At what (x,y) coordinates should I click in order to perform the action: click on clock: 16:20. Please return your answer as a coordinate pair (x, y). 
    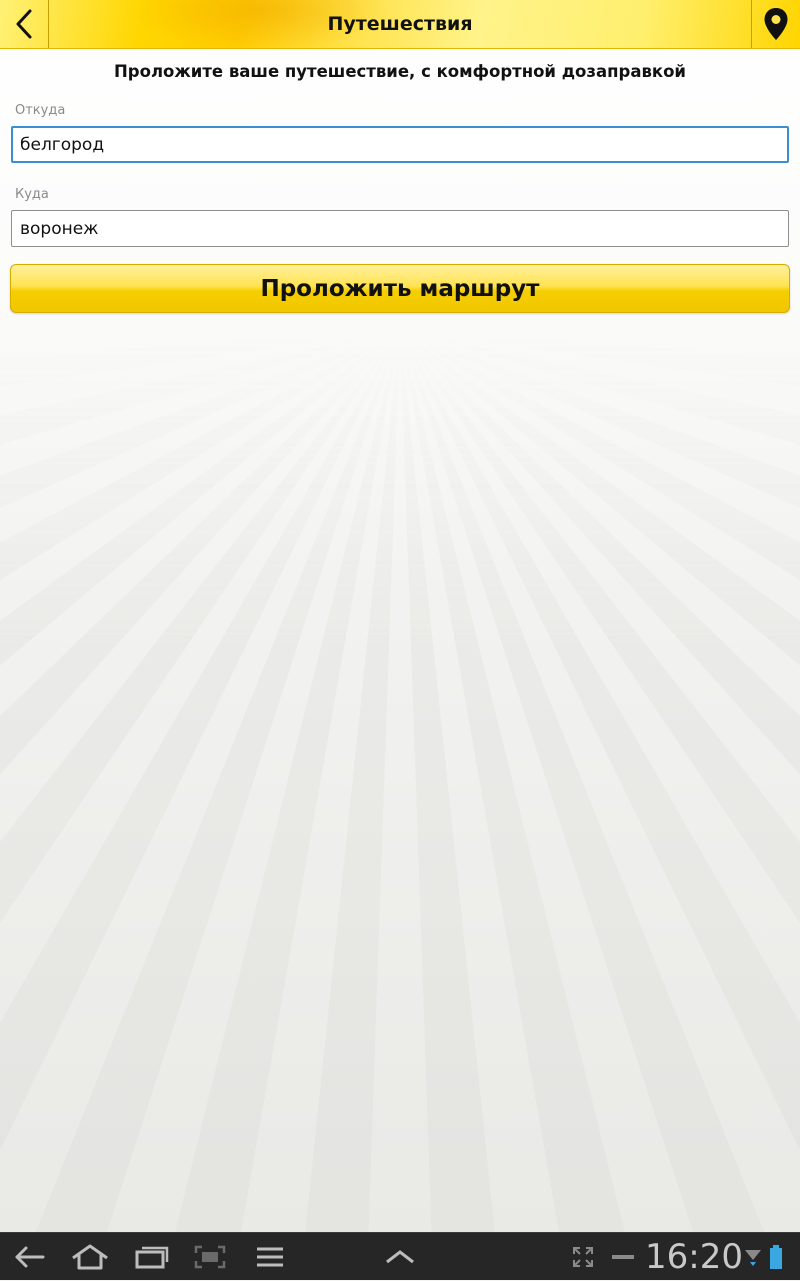
    Looking at the image, I should click on (694, 1257).